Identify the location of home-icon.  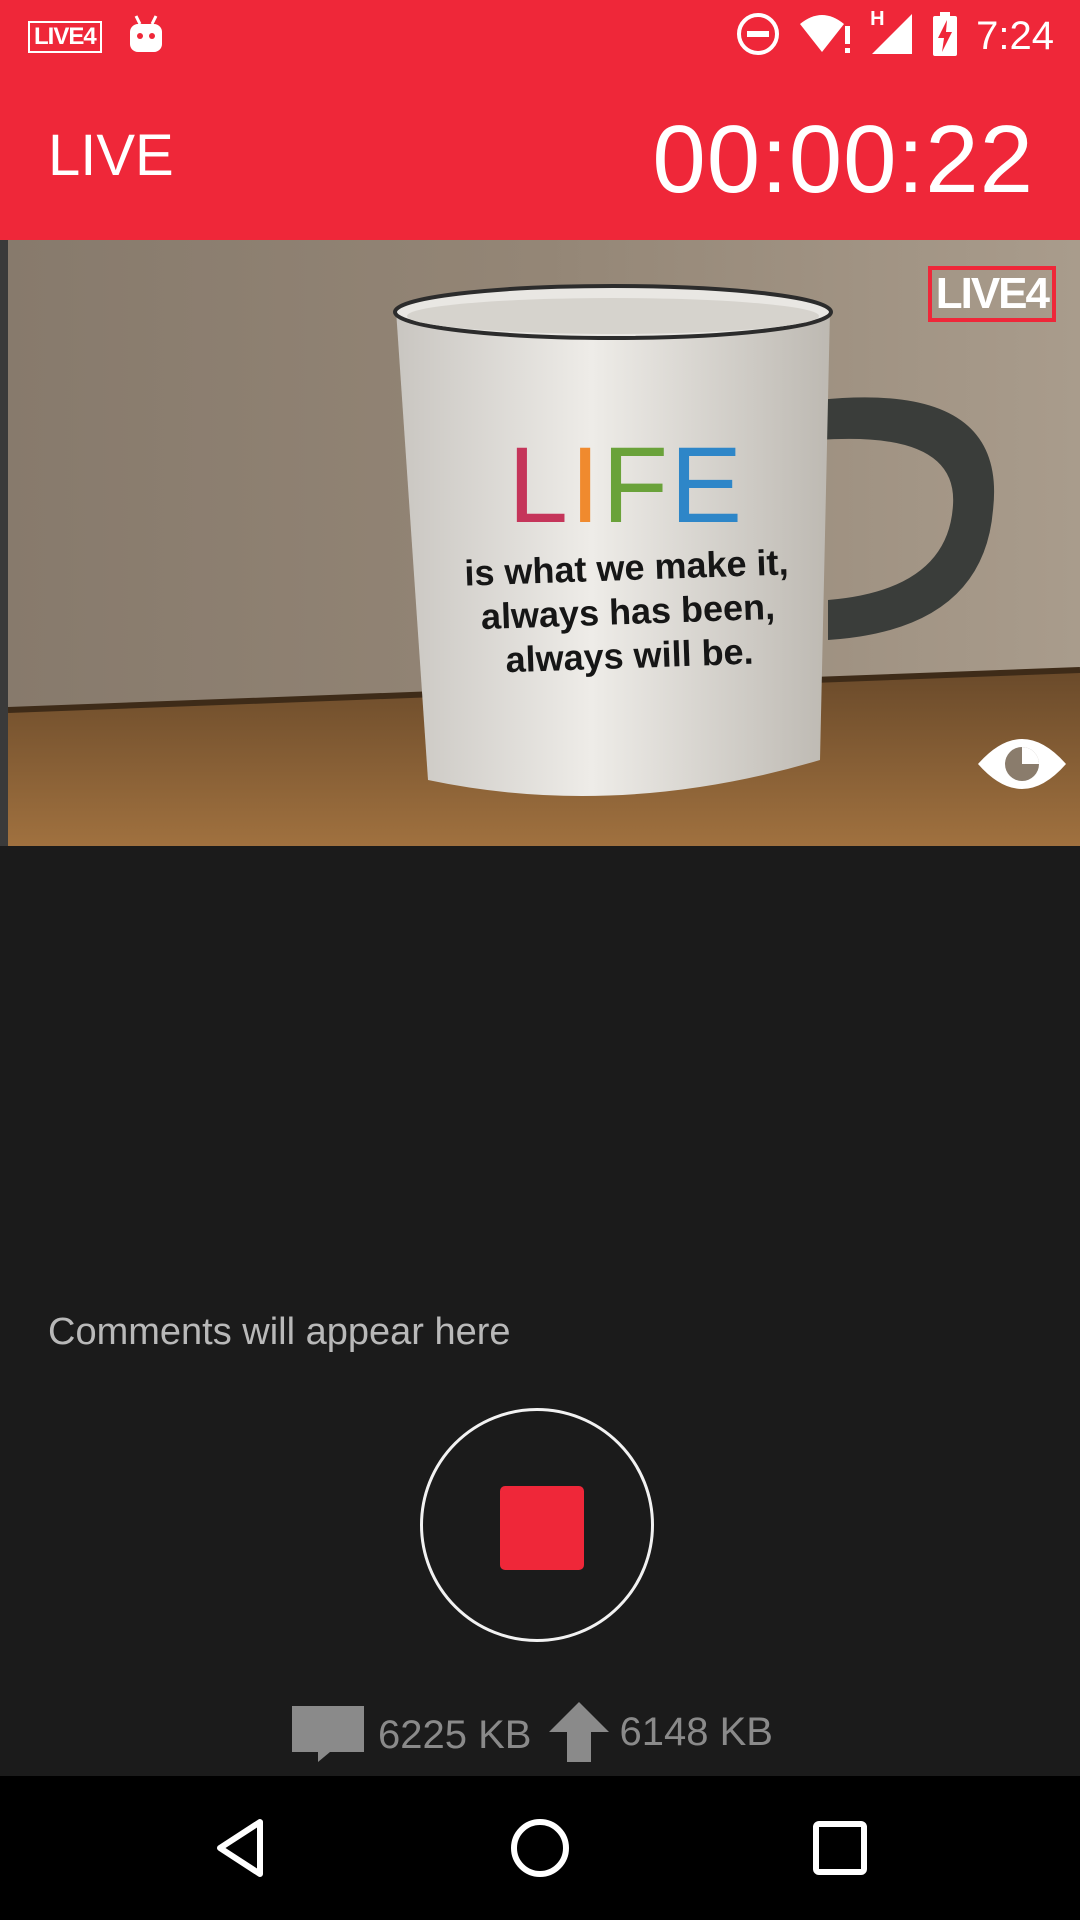
(540, 1848).